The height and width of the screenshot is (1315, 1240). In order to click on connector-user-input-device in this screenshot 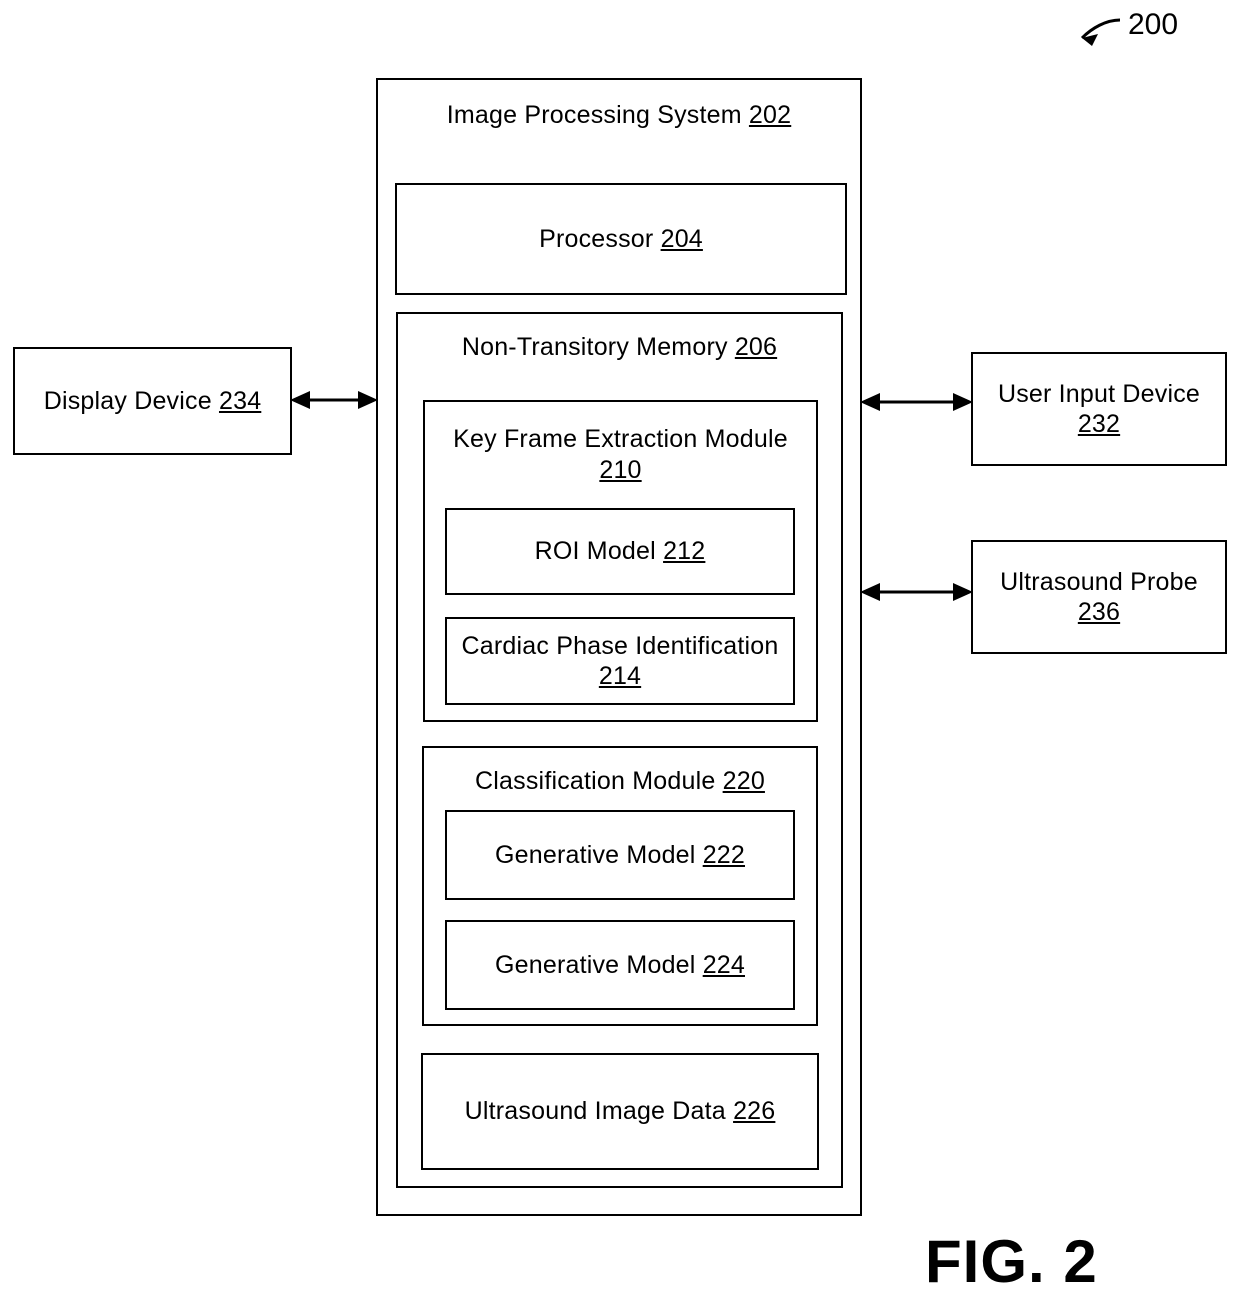, I will do `click(916, 402)`.